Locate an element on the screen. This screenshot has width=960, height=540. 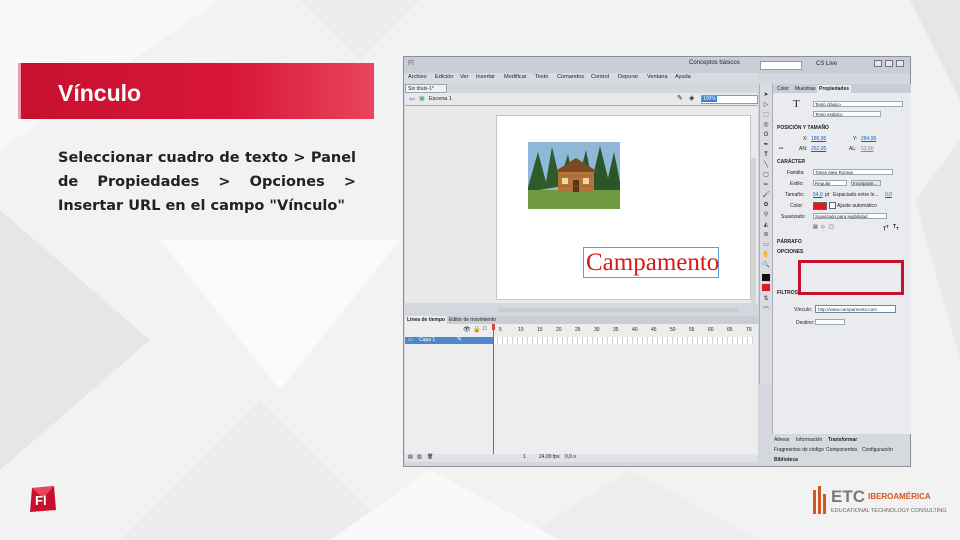
menu-modificar: Modificar is located at coordinates (515, 77).